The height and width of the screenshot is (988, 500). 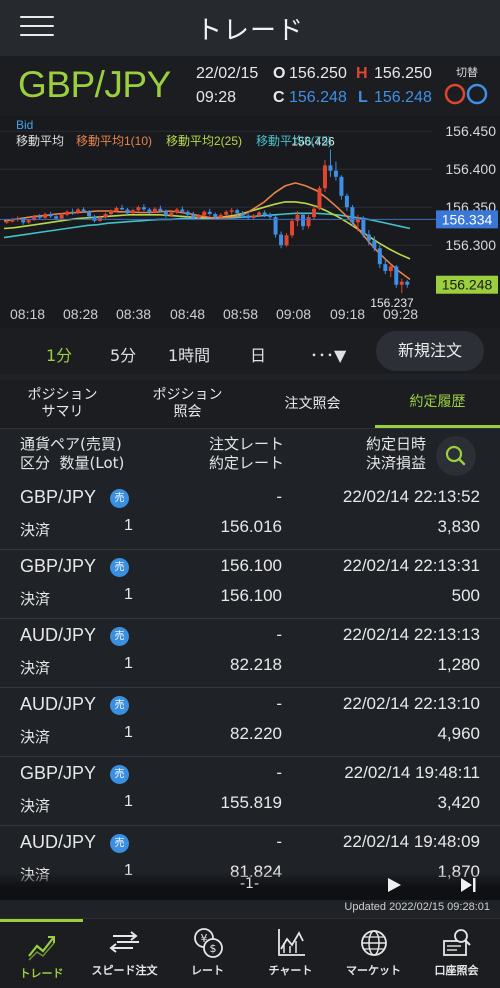 I want to click on nav-label: スピード注文, so click(x=124, y=970).